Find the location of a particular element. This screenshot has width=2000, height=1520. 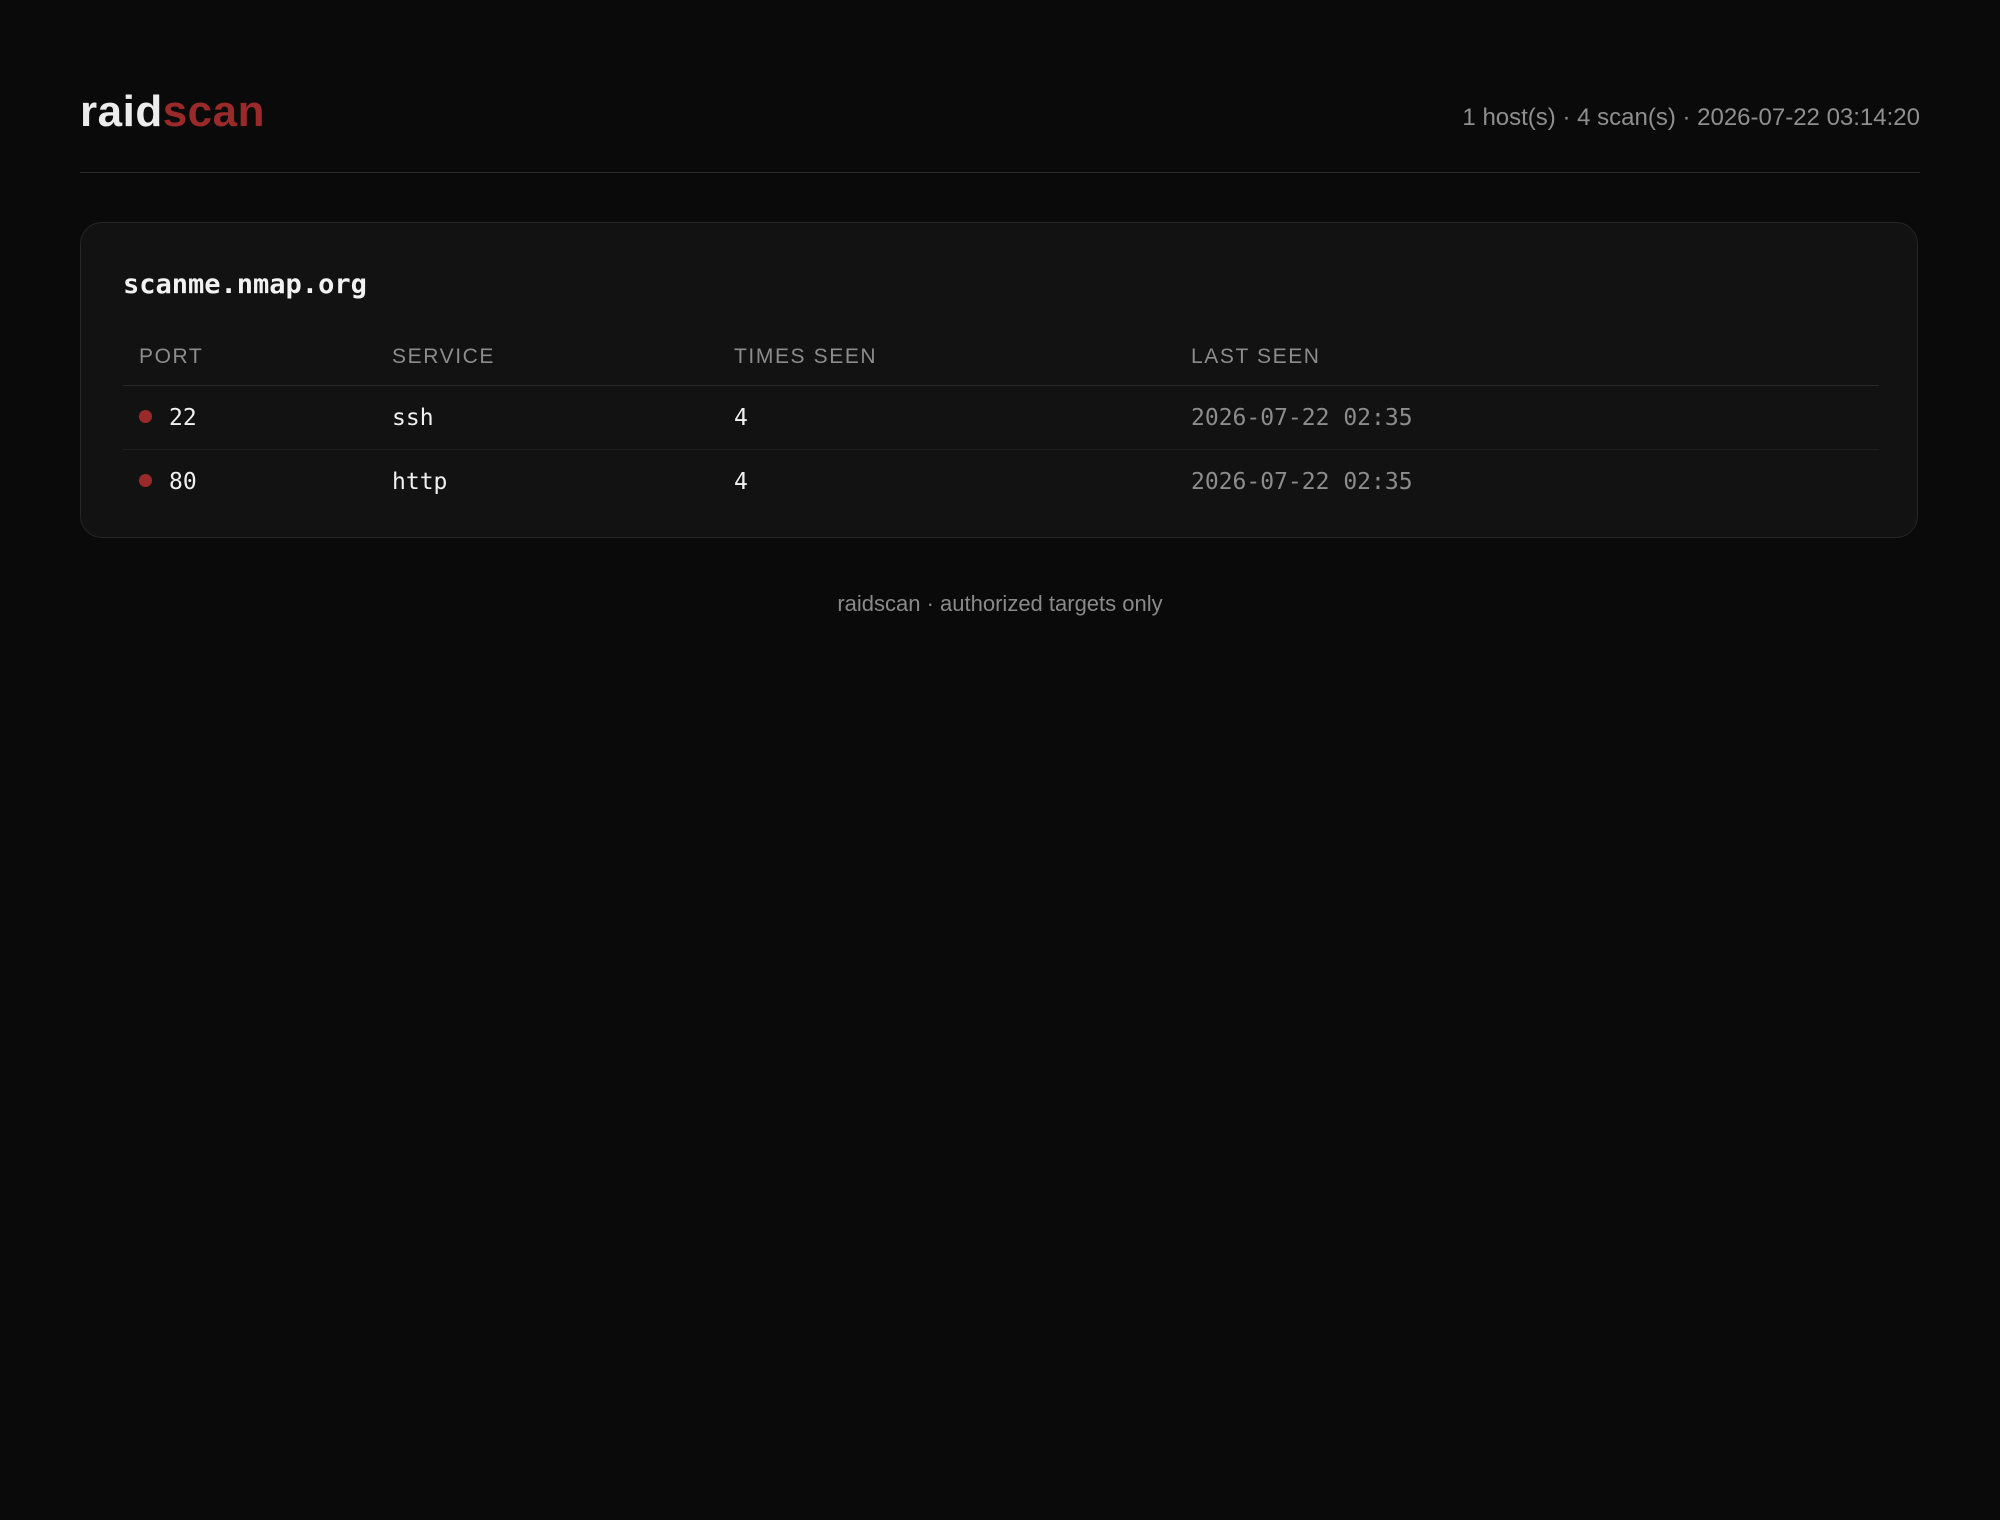

port-number: 80 is located at coordinates (183, 481).